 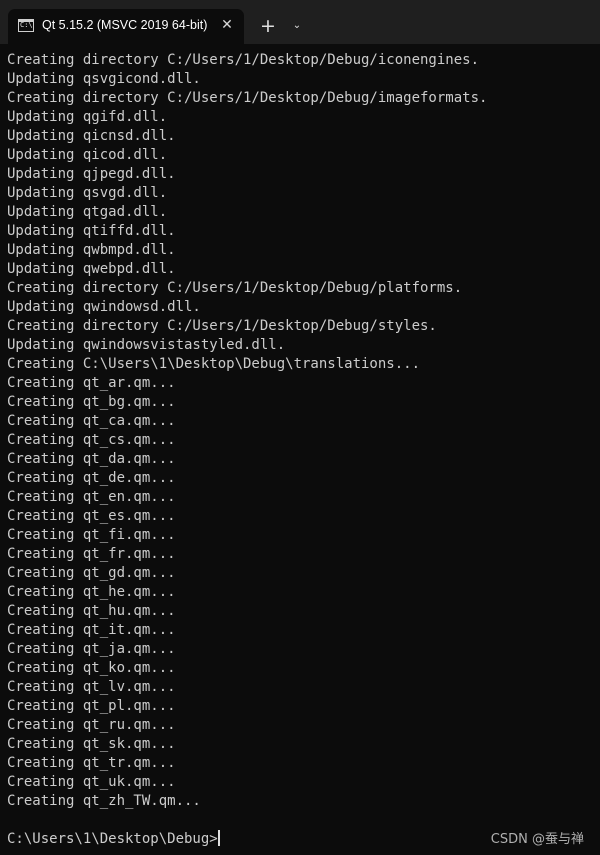 What do you see at coordinates (537, 839) in the screenshot?
I see `watermark: CSDN @蚕与禅` at bounding box center [537, 839].